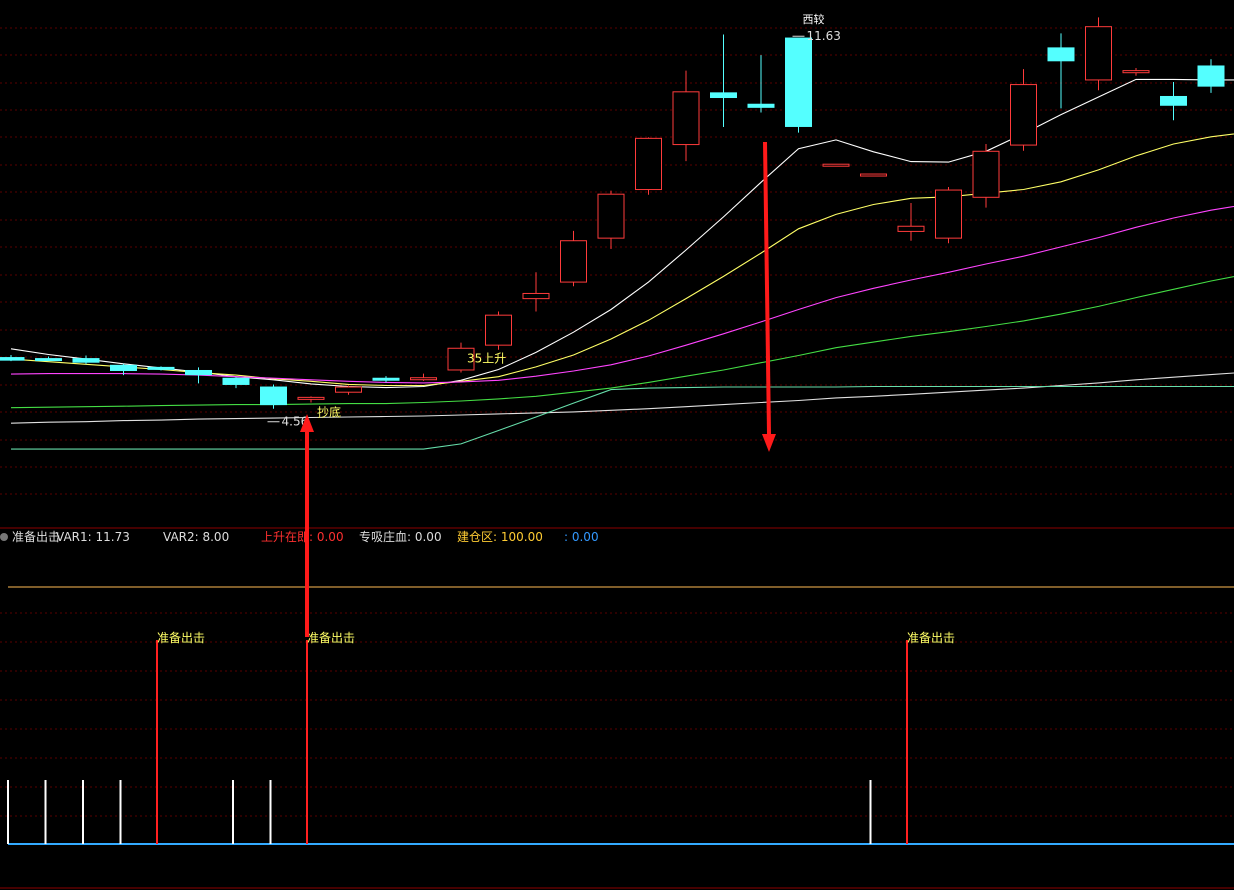  What do you see at coordinates (581, 537) in the screenshot?
I see `legend-item: : 0.00` at bounding box center [581, 537].